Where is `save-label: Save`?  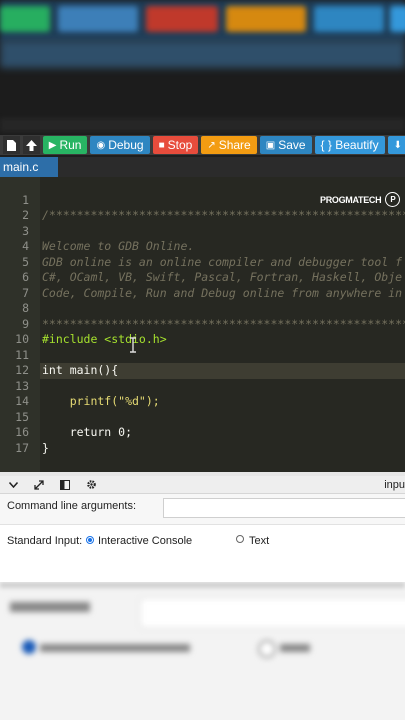 save-label: Save is located at coordinates (292, 145).